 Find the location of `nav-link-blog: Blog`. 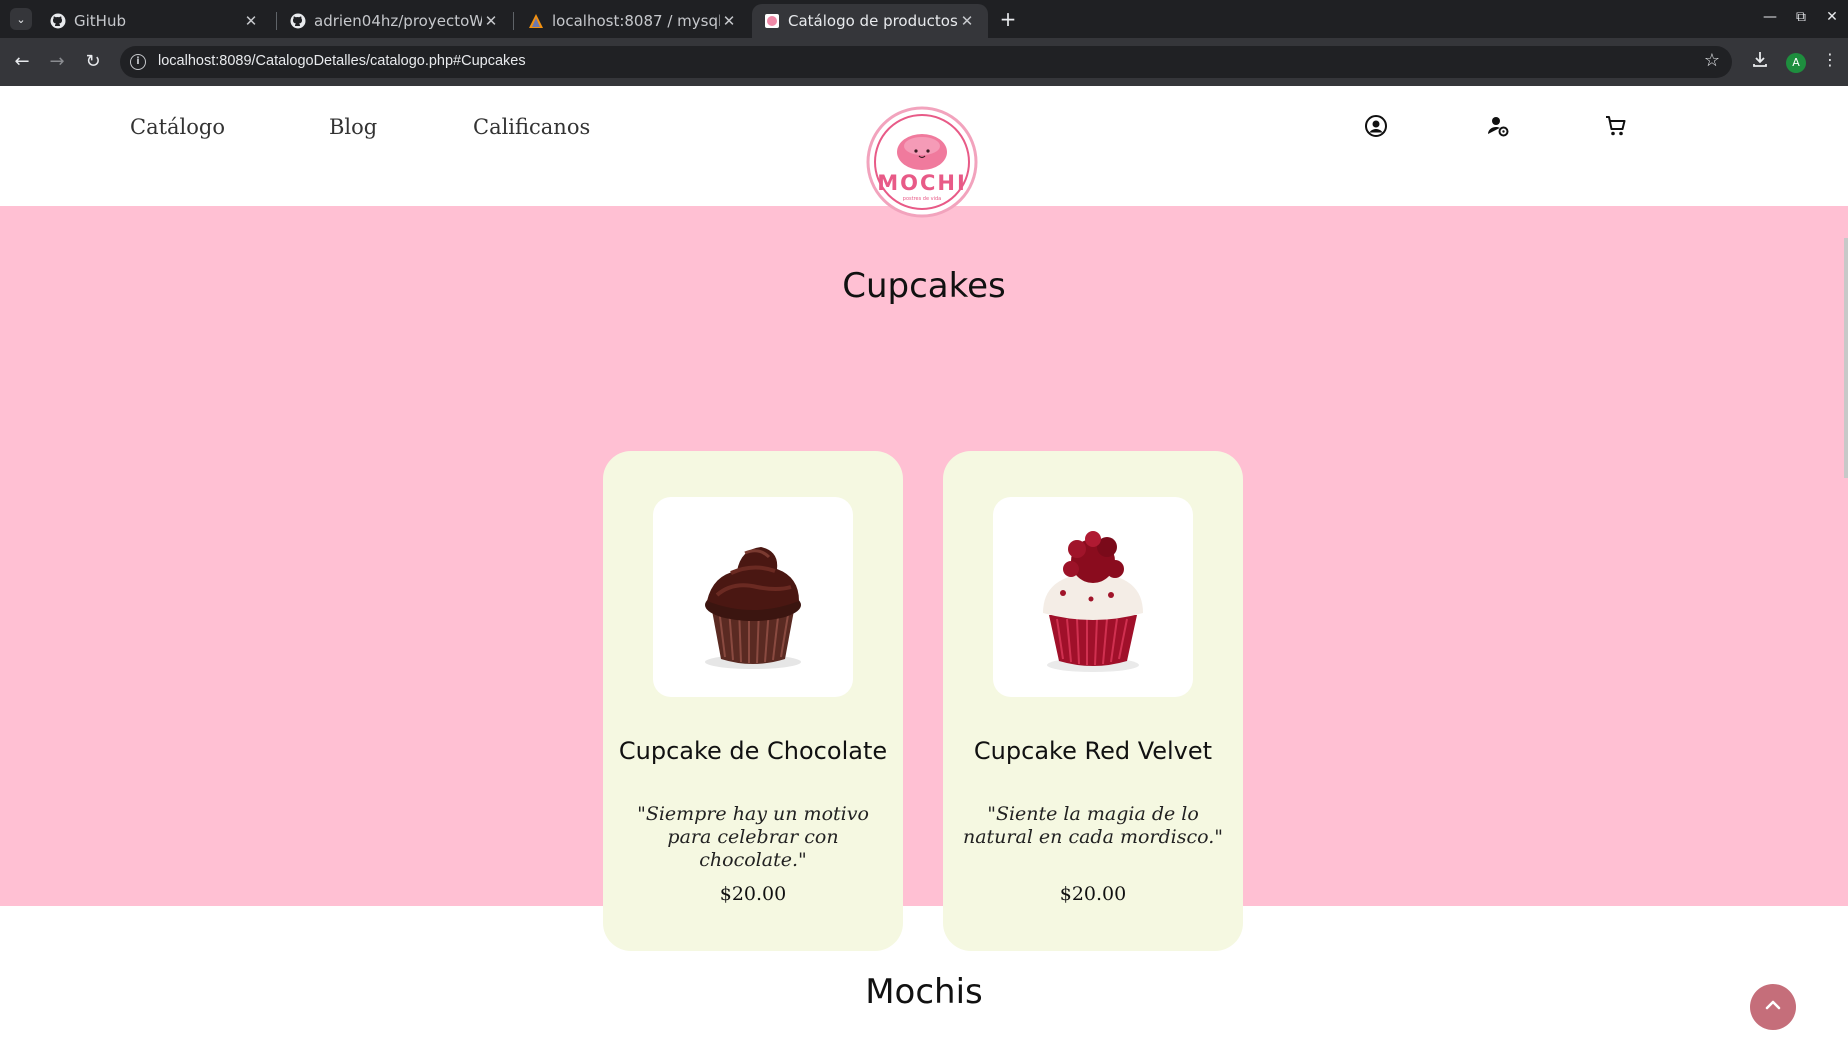

nav-link-blog: Blog is located at coordinates (353, 127).